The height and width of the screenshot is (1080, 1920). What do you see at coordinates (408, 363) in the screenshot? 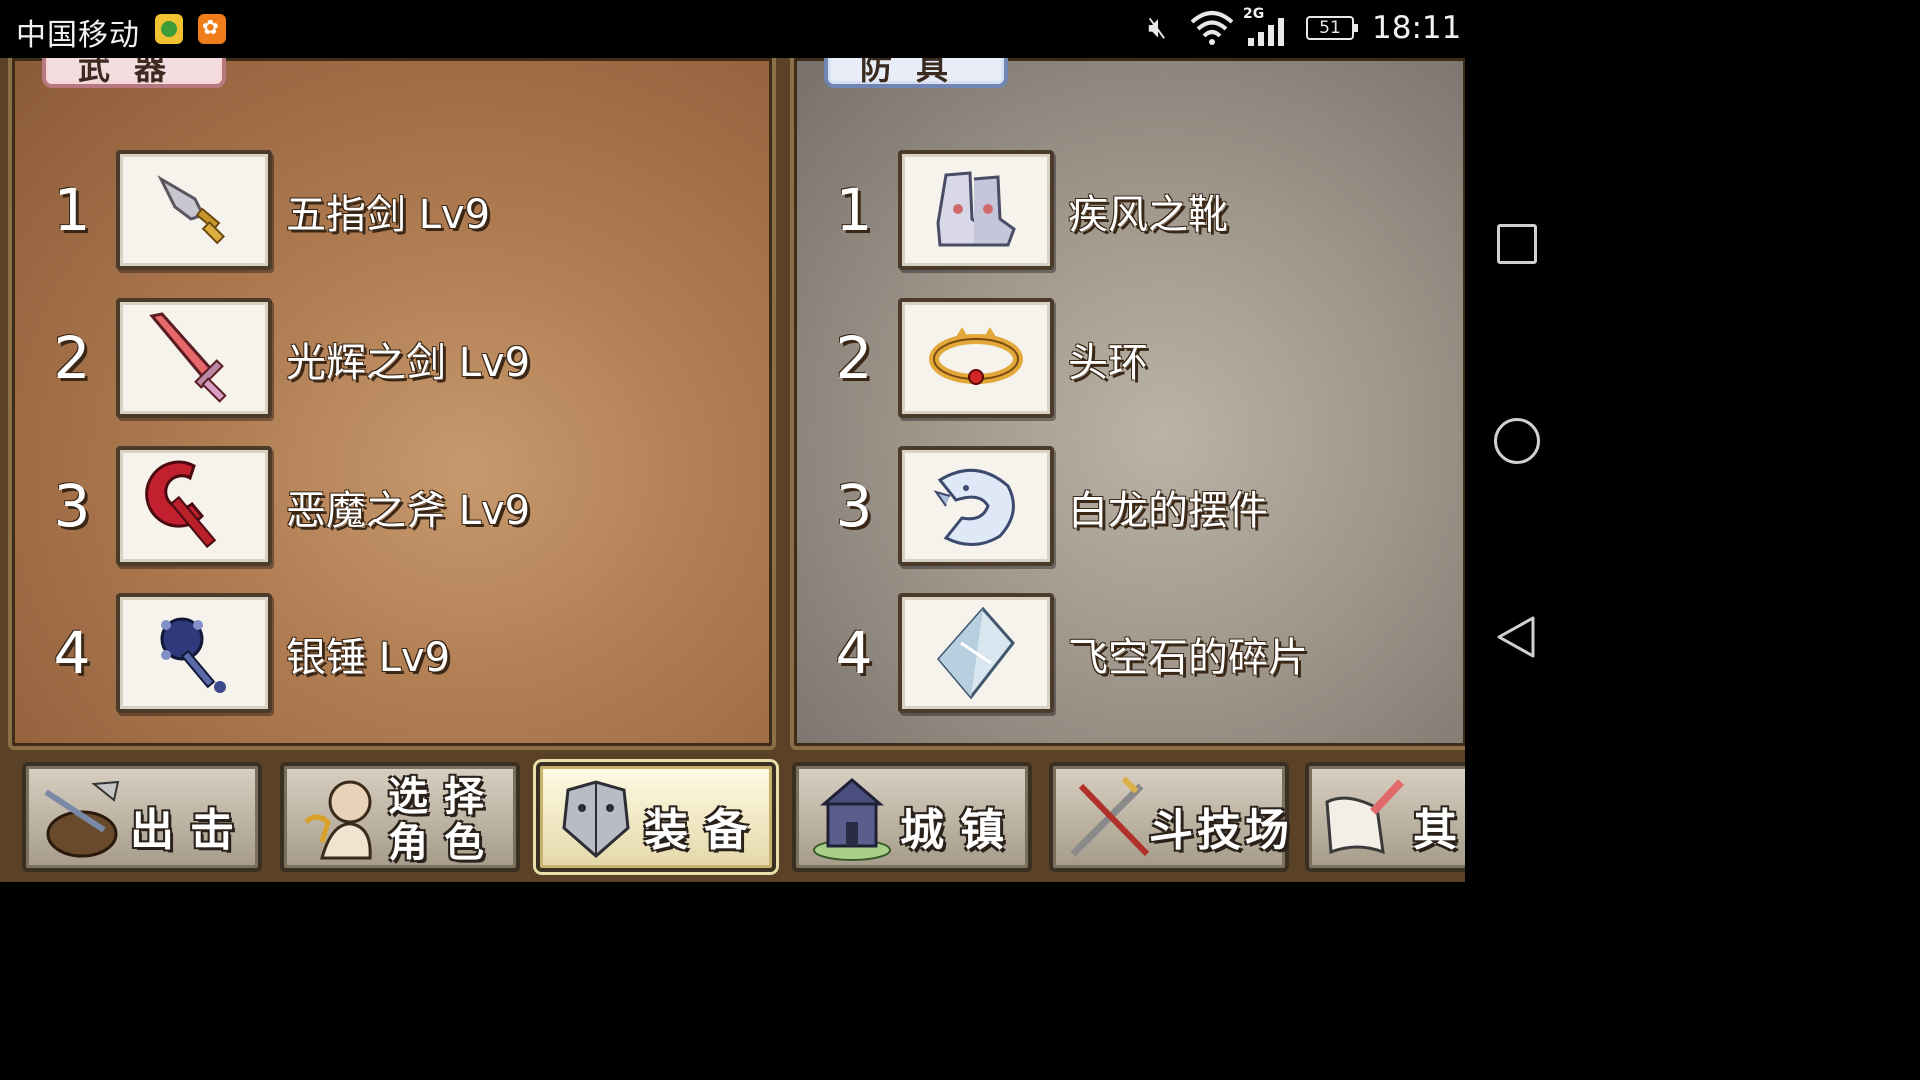
I see `item-name: 光辉之剑 Lv9` at bounding box center [408, 363].